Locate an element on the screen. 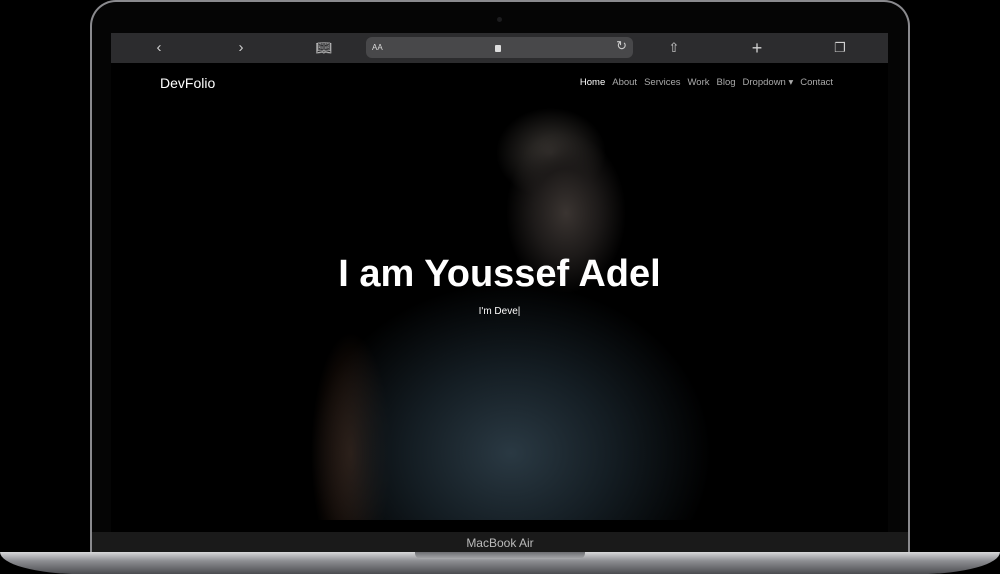  text-size-button: AA is located at coordinates (377, 47).